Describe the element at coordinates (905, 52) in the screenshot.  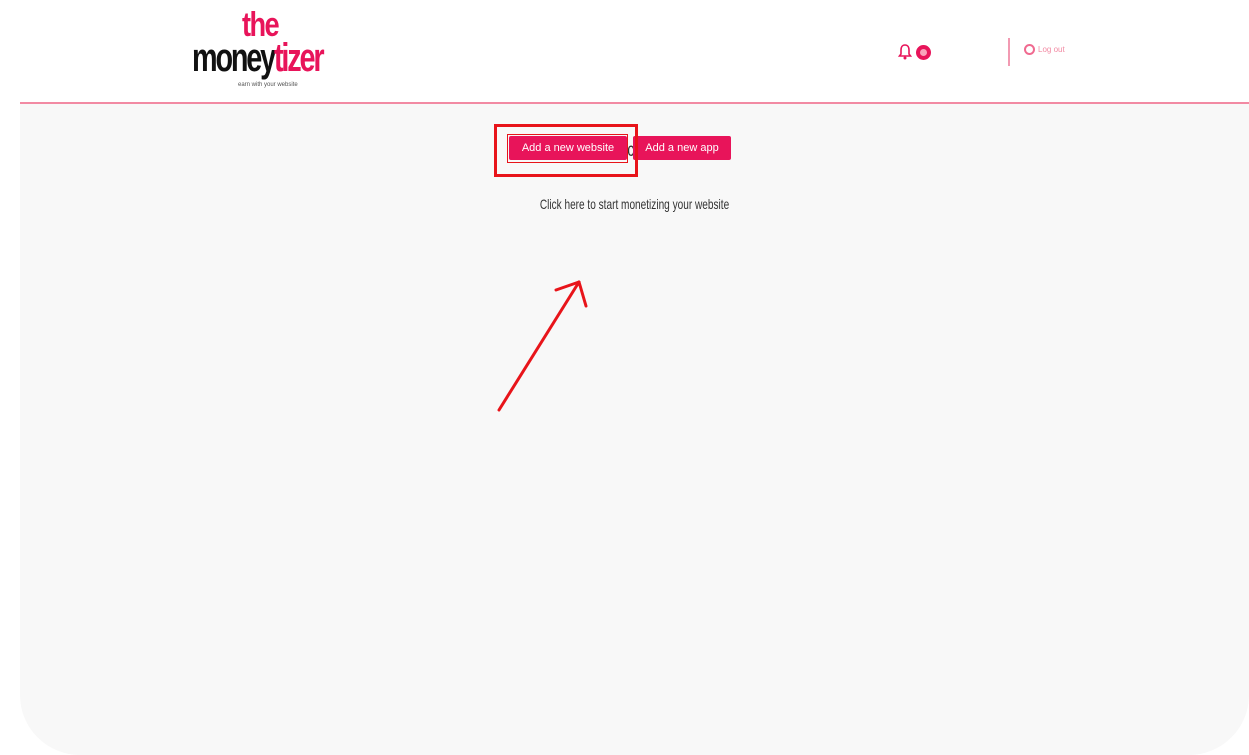
I see `bell-icon` at that location.